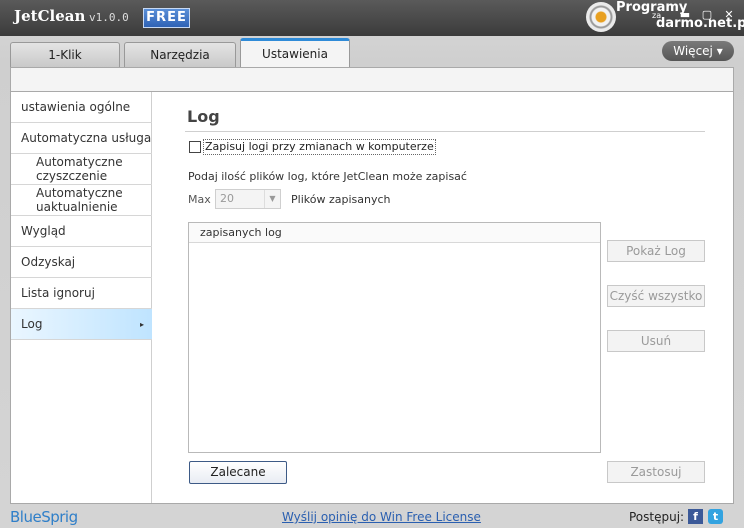 The width and height of the screenshot is (744, 528). What do you see at coordinates (707, 15) in the screenshot?
I see `maximize-icon: ▢` at bounding box center [707, 15].